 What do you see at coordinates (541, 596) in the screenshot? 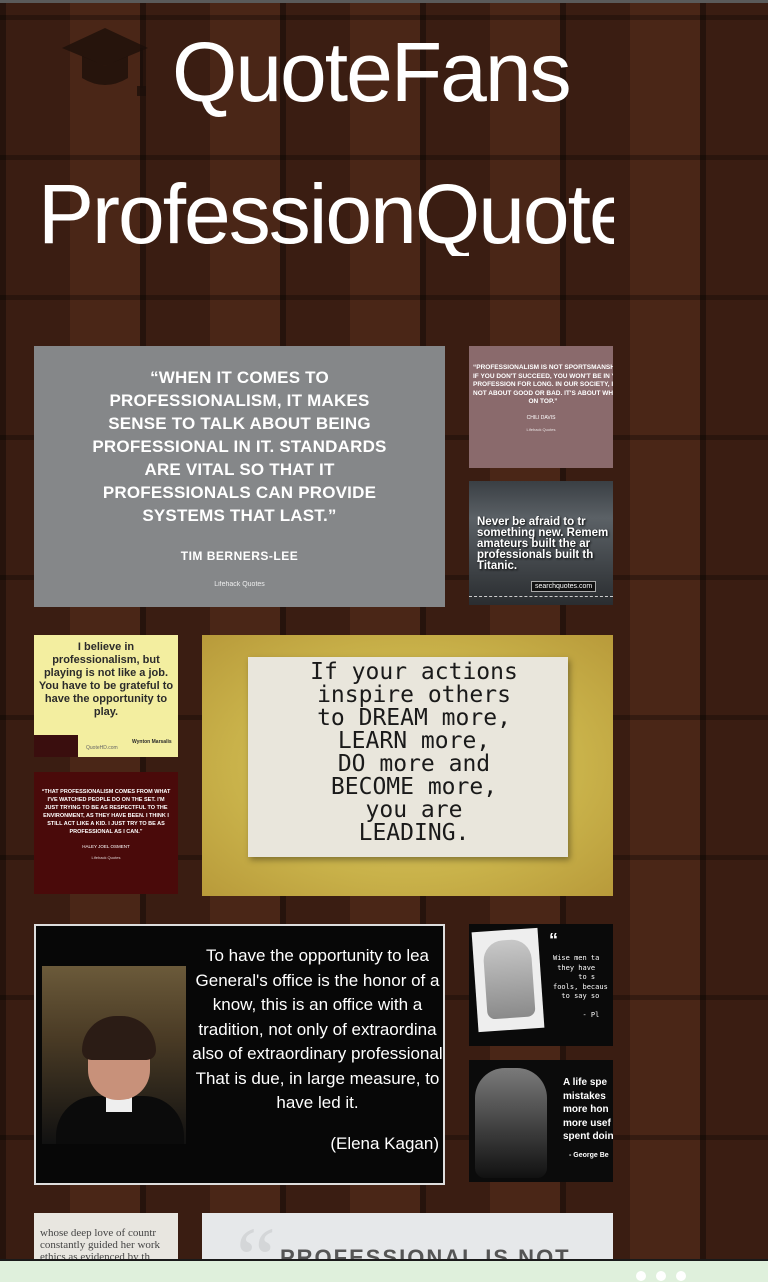
I see `divider` at bounding box center [541, 596].